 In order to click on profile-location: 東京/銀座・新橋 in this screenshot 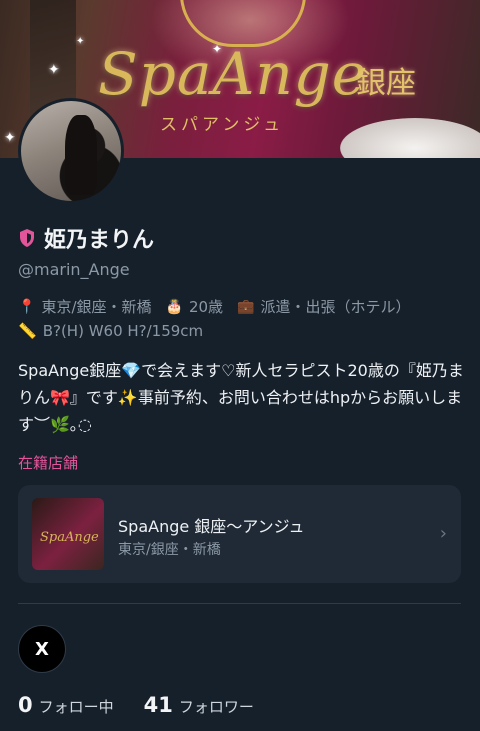, I will do `click(96, 307)`.